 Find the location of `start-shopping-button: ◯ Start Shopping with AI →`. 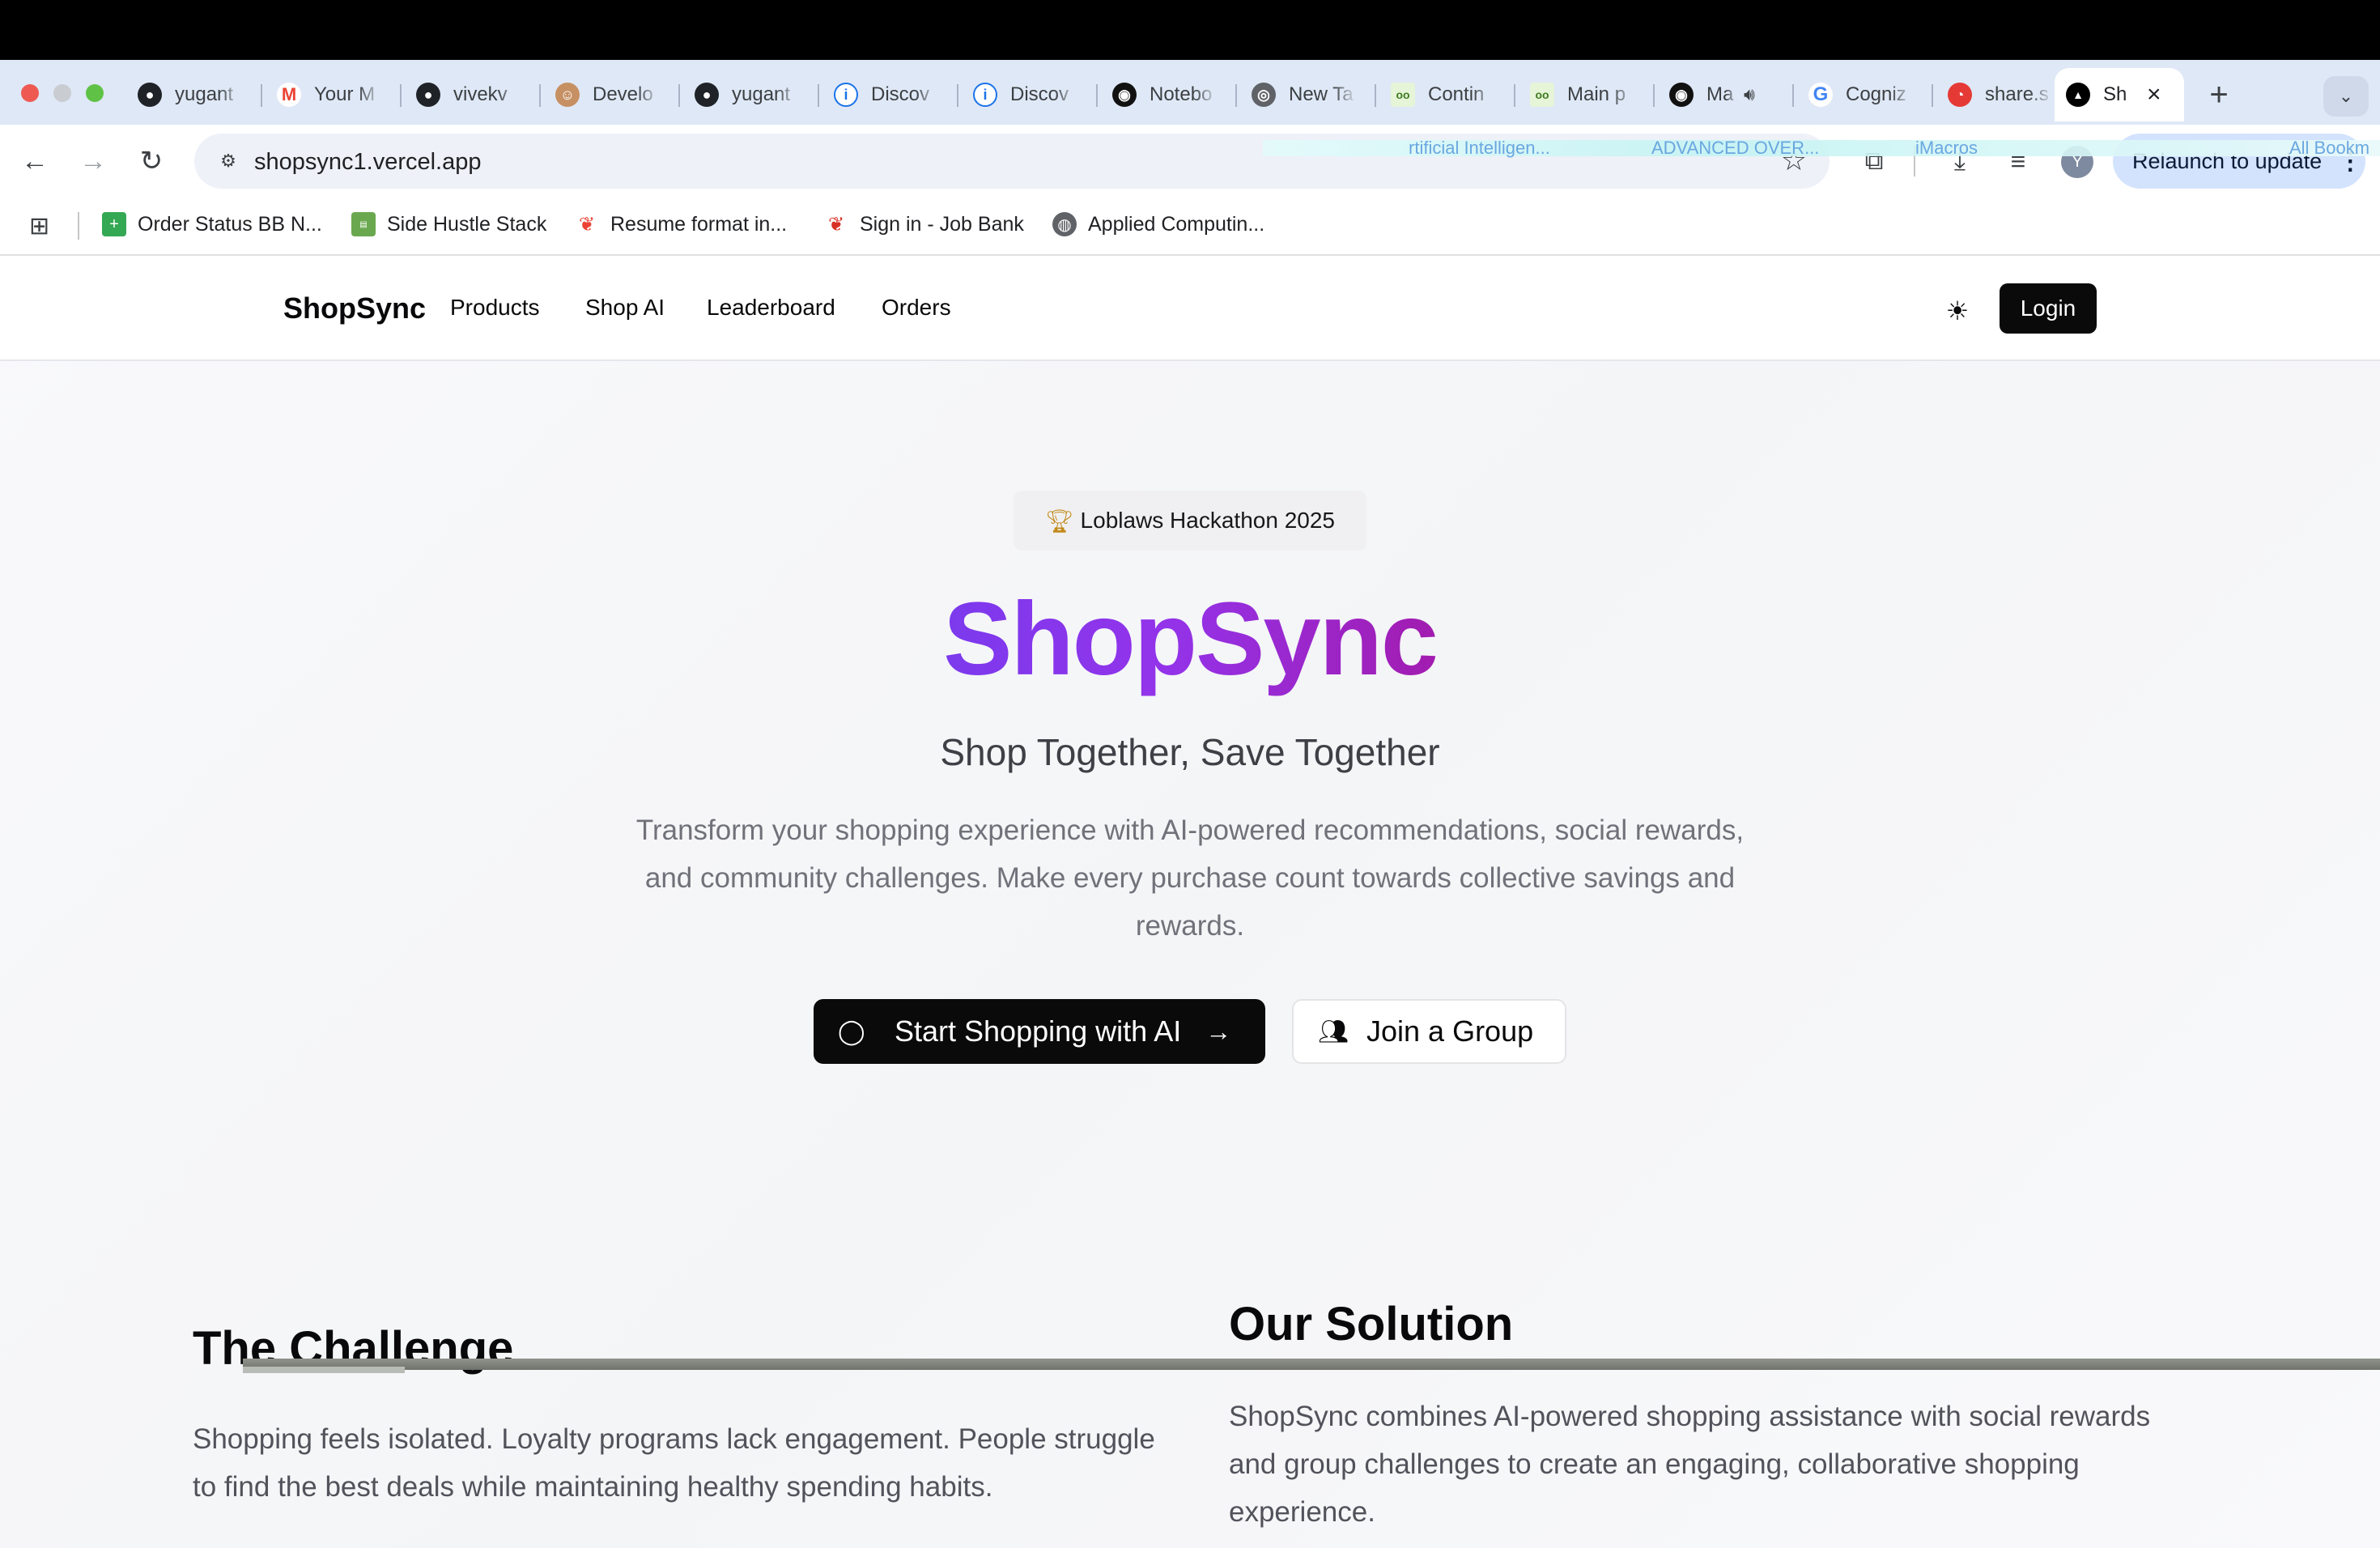

start-shopping-button: ◯ Start Shopping with AI → is located at coordinates (1040, 1031).